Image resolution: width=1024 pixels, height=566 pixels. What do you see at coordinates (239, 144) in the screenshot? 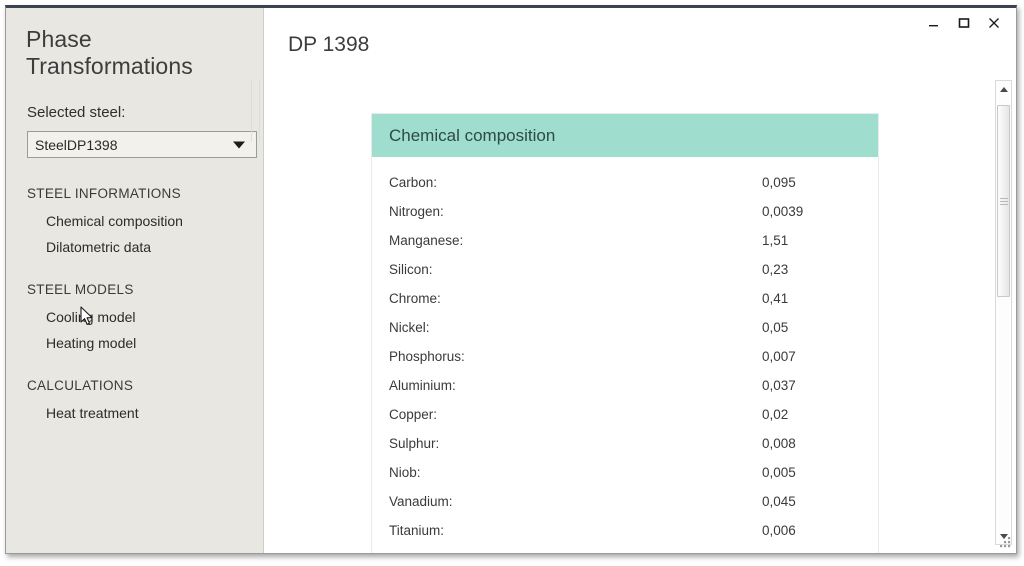
I see `chevron-down-icon` at bounding box center [239, 144].